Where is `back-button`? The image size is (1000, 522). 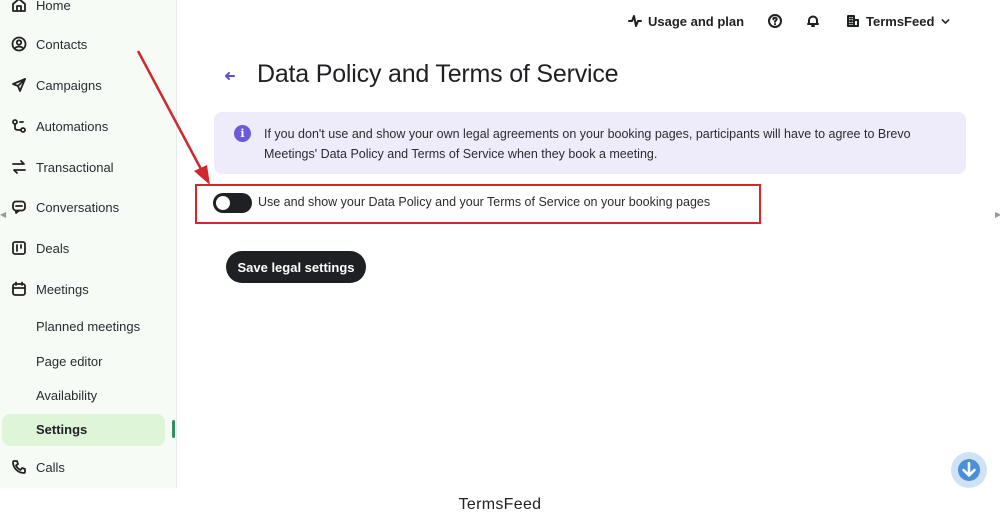
back-button is located at coordinates (230, 76).